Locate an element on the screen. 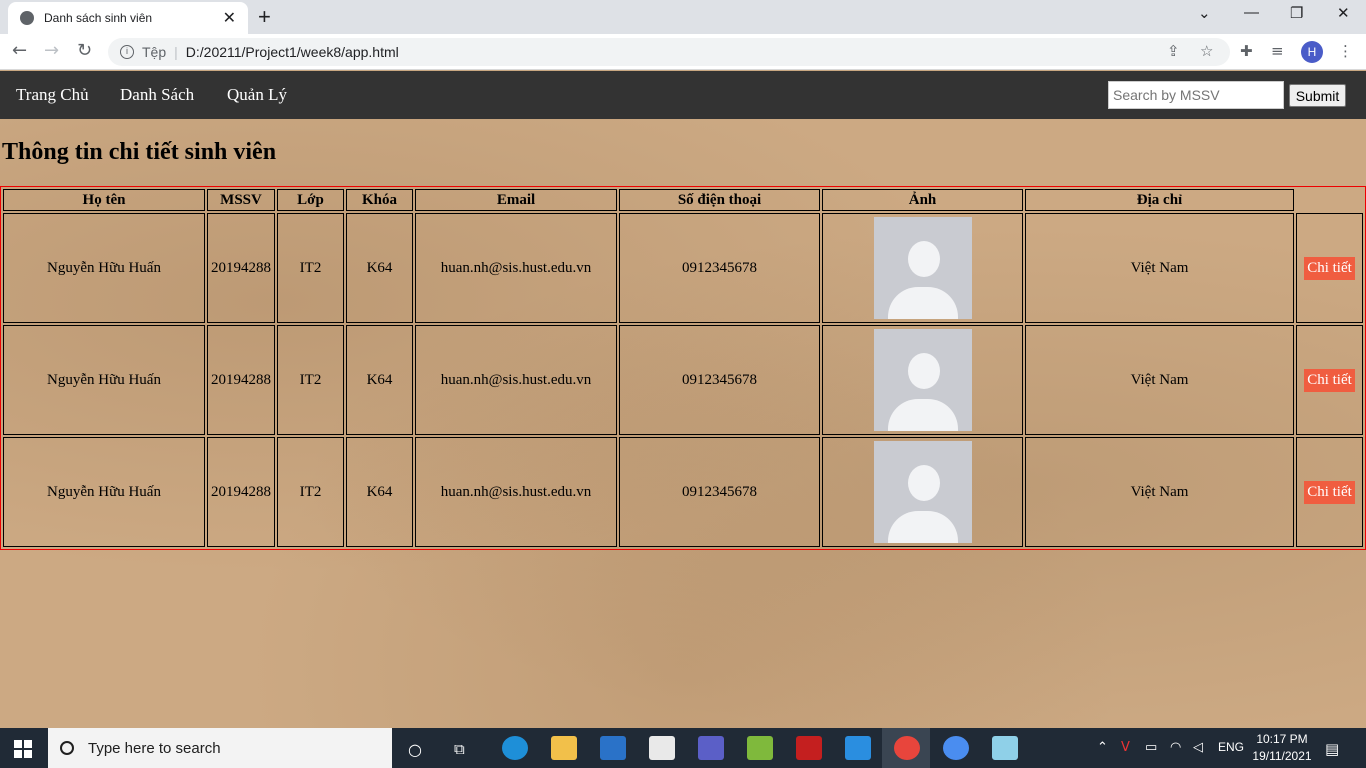 Image resolution: width=1366 pixels, height=768 pixels. clock: 10:17 PM 19/11/2021 is located at coordinates (1282, 748).